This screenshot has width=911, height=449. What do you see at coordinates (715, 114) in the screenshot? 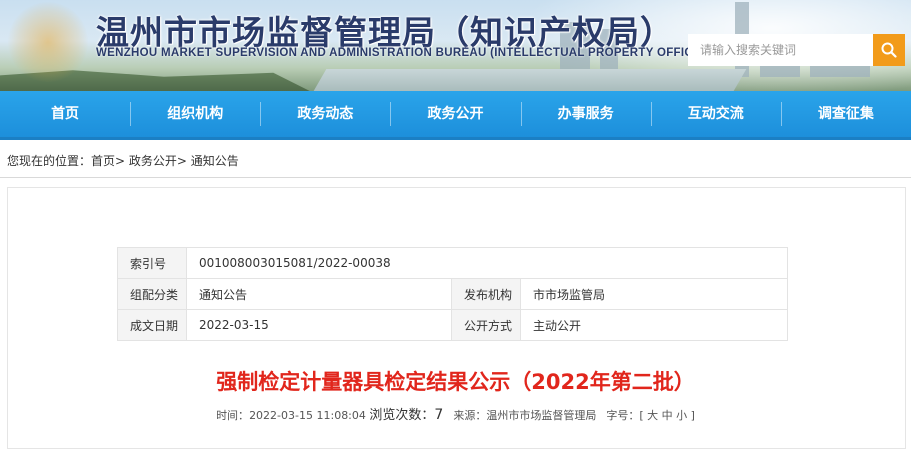
I see `nav-interaction: 互动交流` at bounding box center [715, 114].